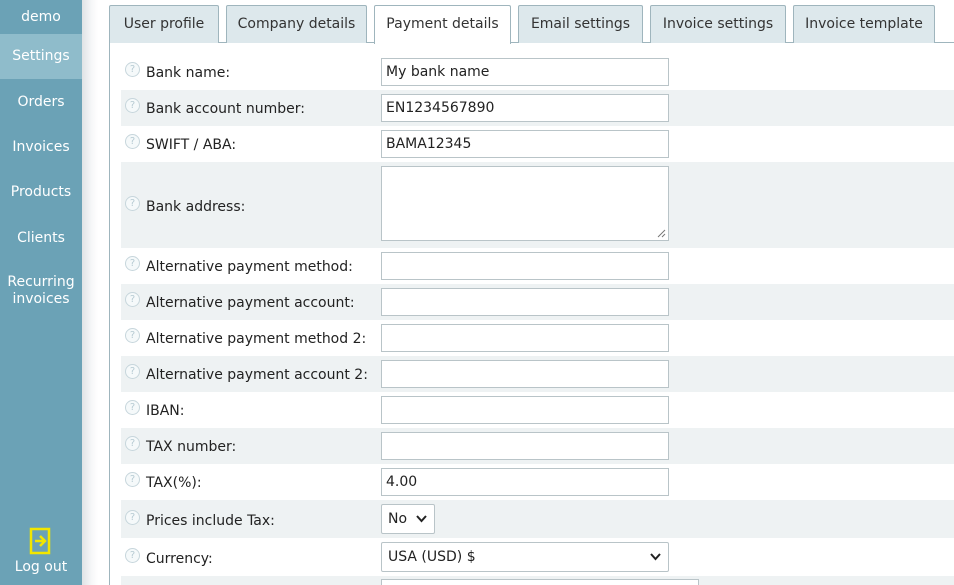 The image size is (954, 585). Describe the element at coordinates (525, 203) in the screenshot. I see `bank-address-textarea` at that location.